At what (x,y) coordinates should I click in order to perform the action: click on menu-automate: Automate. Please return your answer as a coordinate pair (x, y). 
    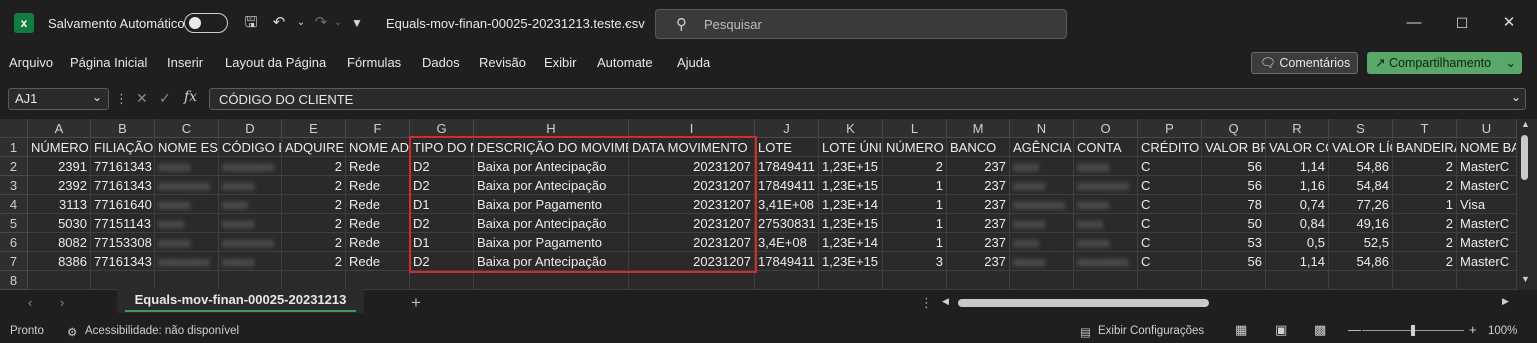
    Looking at the image, I should click on (625, 62).